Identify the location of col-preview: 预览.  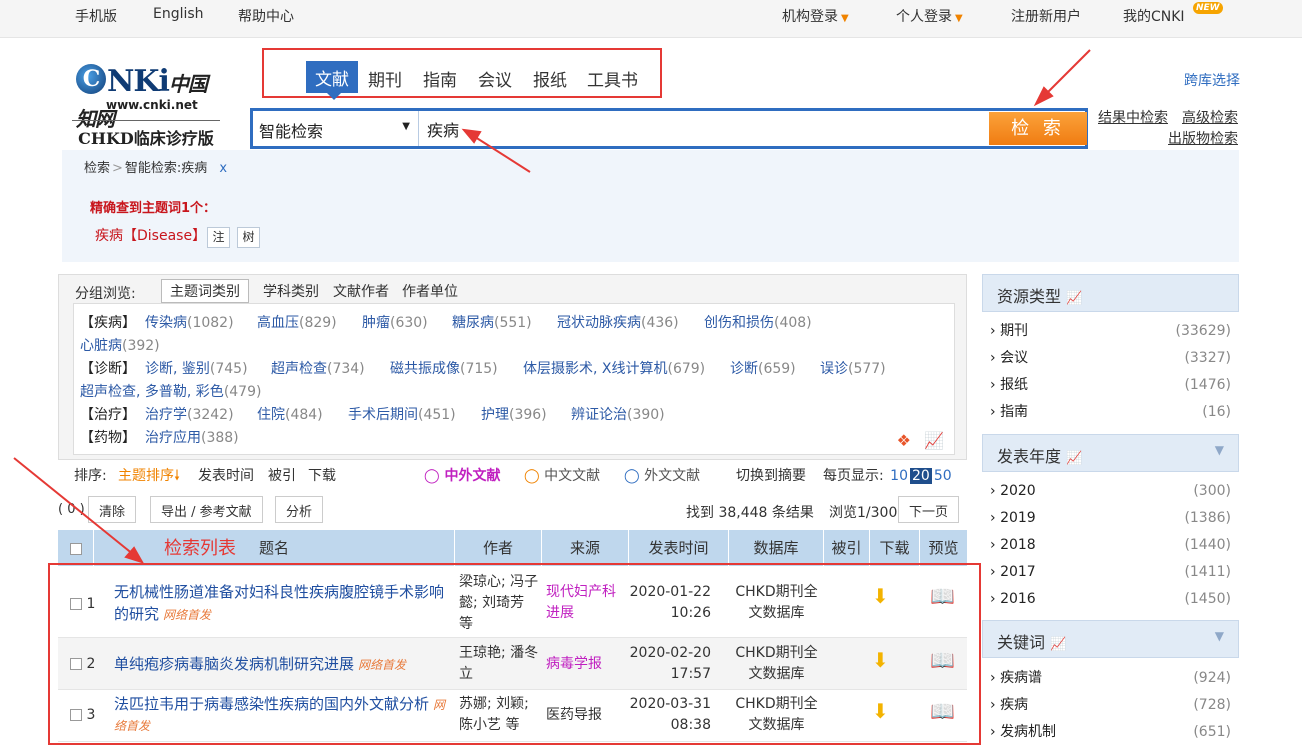
(943, 548).